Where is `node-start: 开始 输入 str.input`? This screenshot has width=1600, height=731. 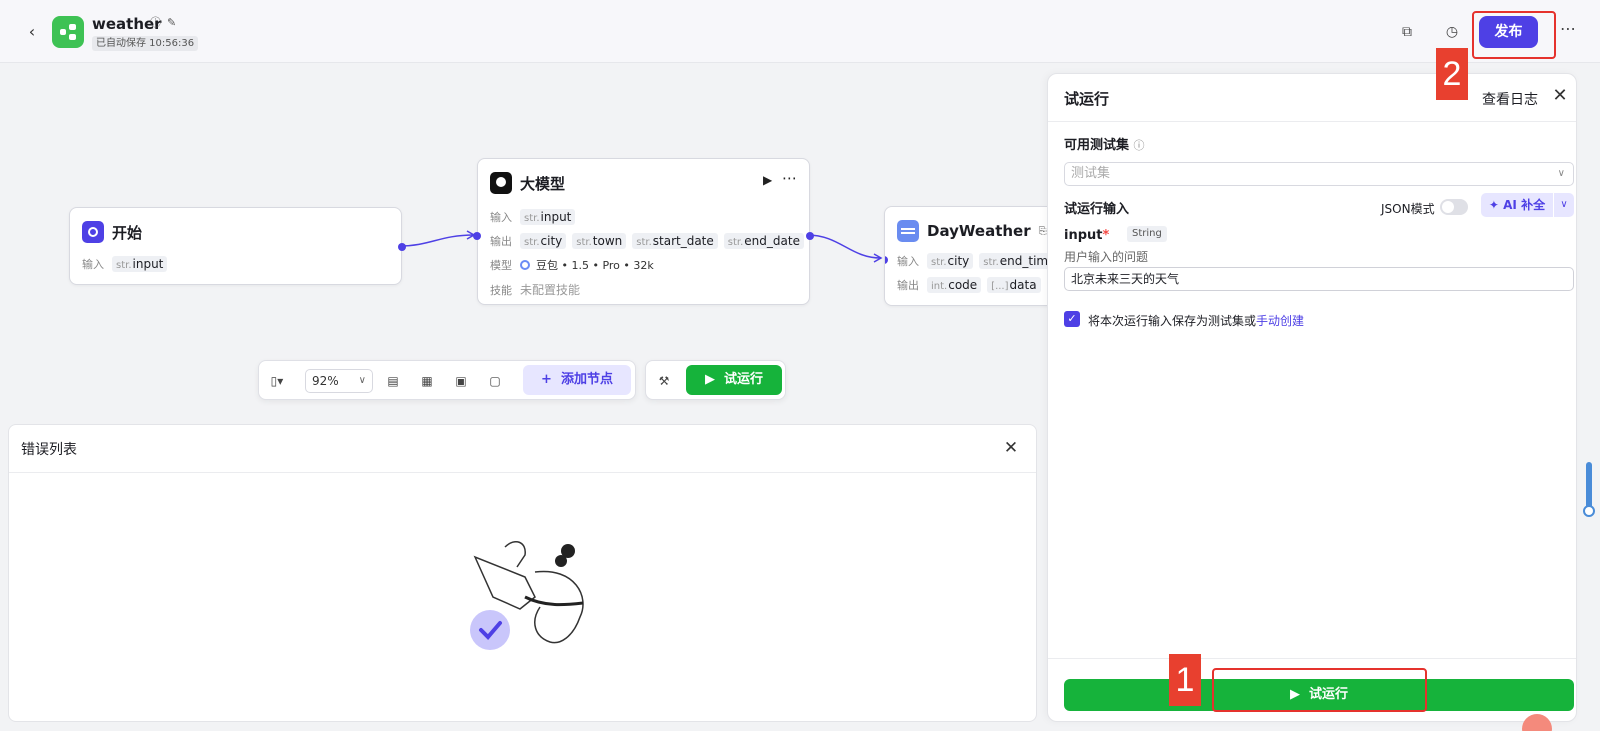
node-start: 开始 输入 str.input is located at coordinates (237, 246).